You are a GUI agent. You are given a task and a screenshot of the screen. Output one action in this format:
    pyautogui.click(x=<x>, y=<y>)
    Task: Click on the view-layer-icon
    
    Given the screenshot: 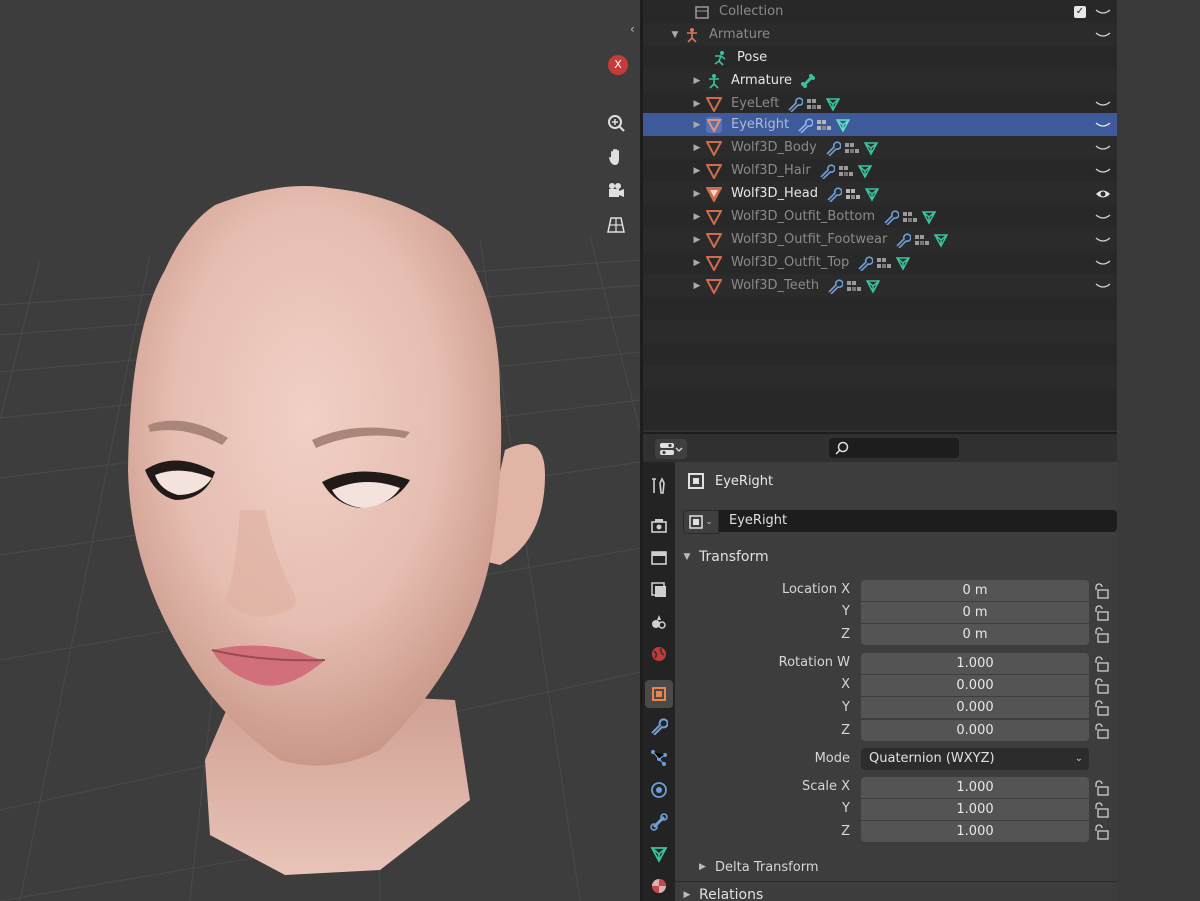 What is the action you would take?
    pyautogui.click(x=659, y=590)
    